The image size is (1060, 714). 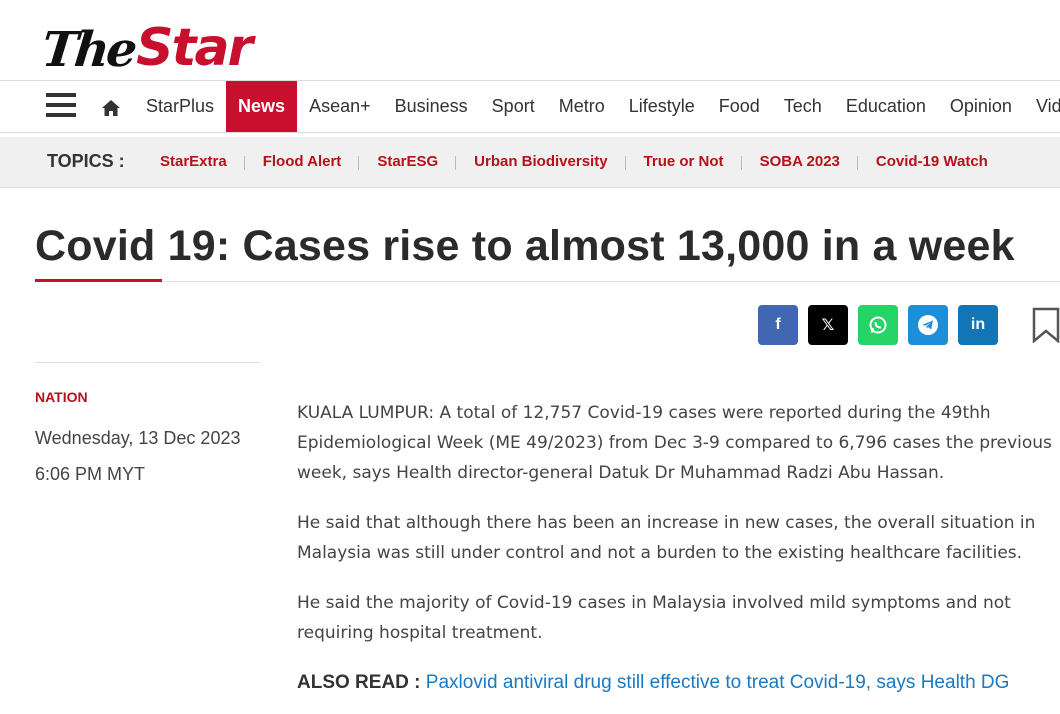 What do you see at coordinates (408, 162) in the screenshot?
I see `topic-staresg: StarESG` at bounding box center [408, 162].